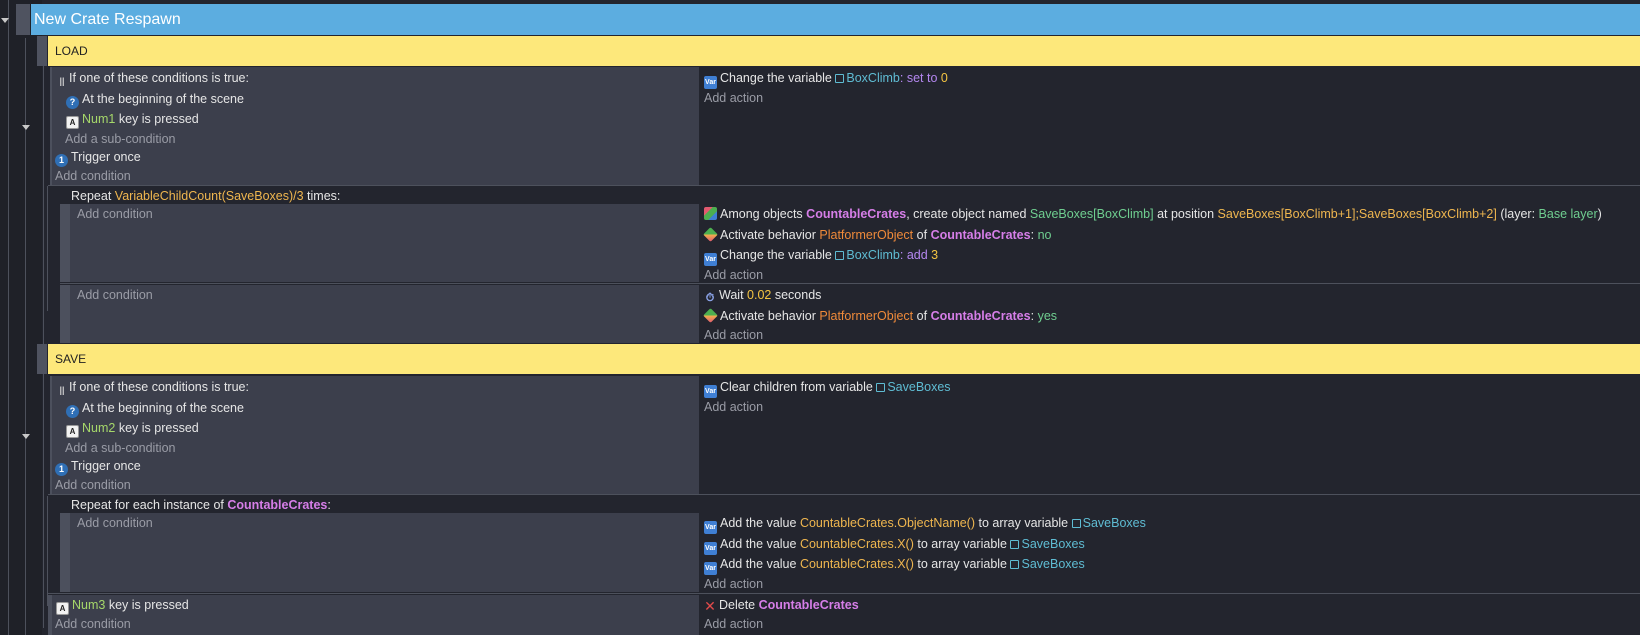 The height and width of the screenshot is (635, 1640). Describe the element at coordinates (844, 359) in the screenshot. I see `comment-save: SAVE` at that location.